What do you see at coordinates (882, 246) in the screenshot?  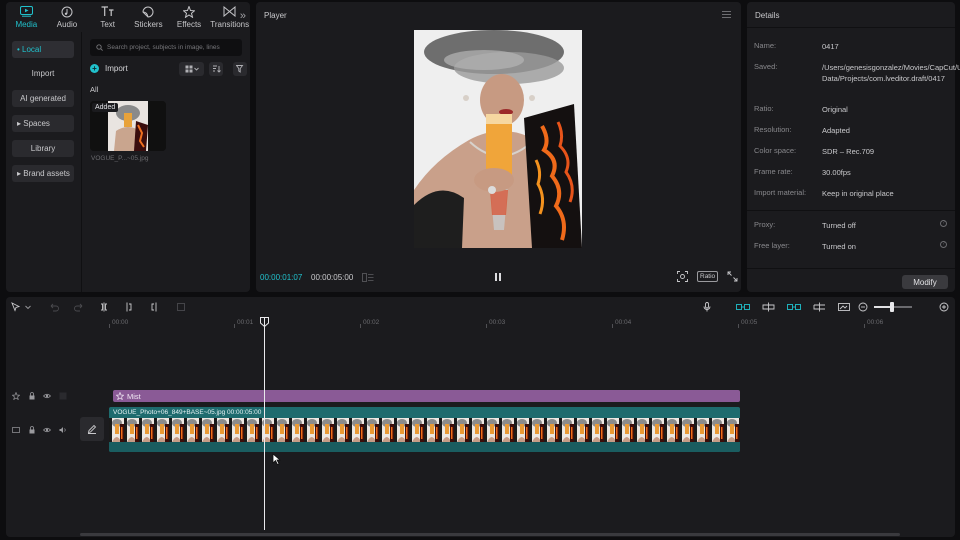 I see `detail-value: Turned on` at bounding box center [882, 246].